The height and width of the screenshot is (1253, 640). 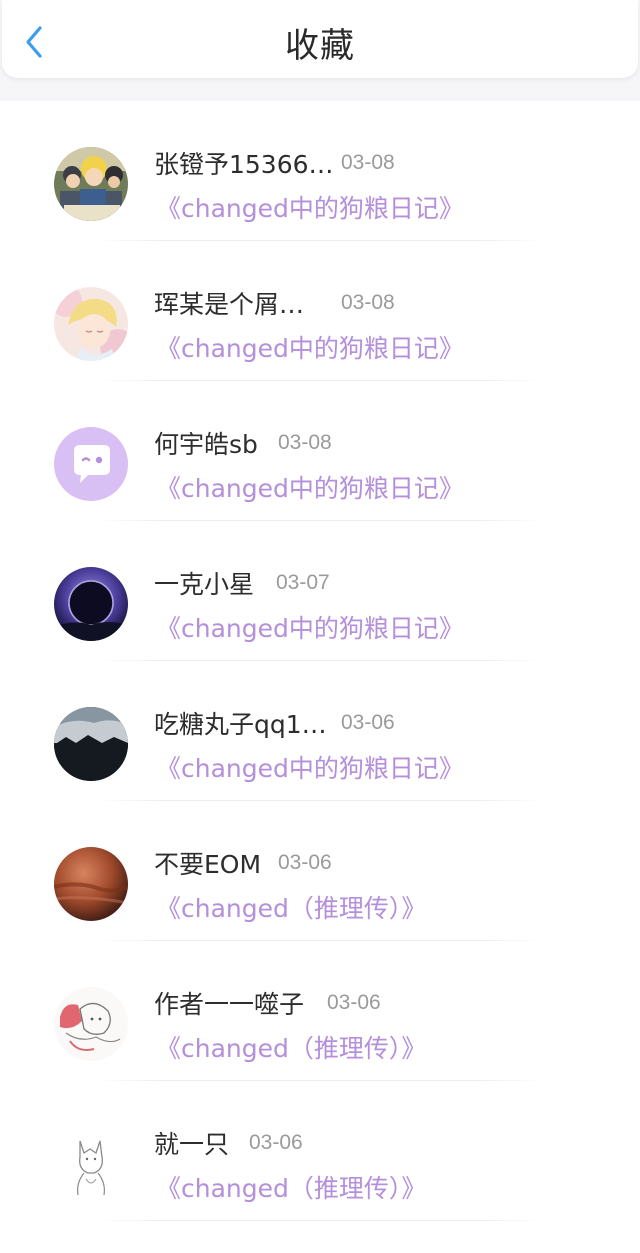 I want to click on name-row: 一克小星 03-07, so click(x=242, y=583).